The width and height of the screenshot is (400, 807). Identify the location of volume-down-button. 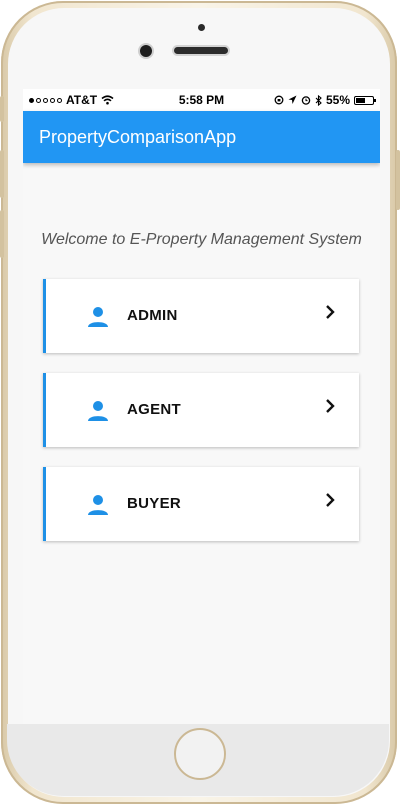
(2, 234).